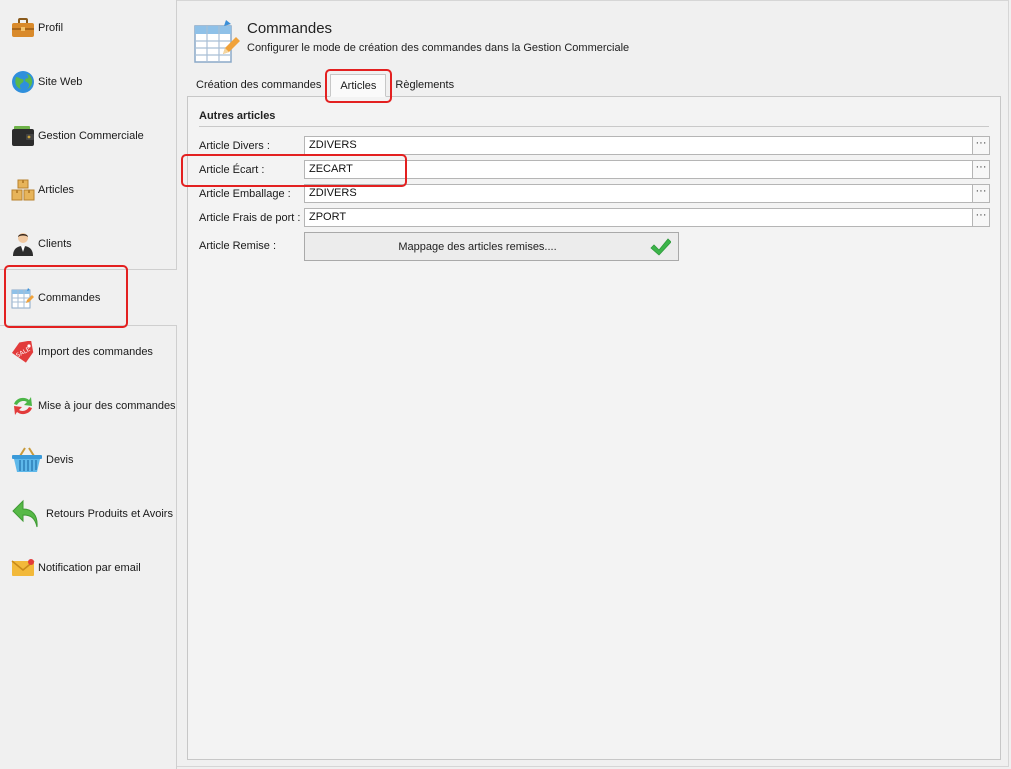  What do you see at coordinates (424, 85) in the screenshot?
I see `tab-reglements: Règlements` at bounding box center [424, 85].